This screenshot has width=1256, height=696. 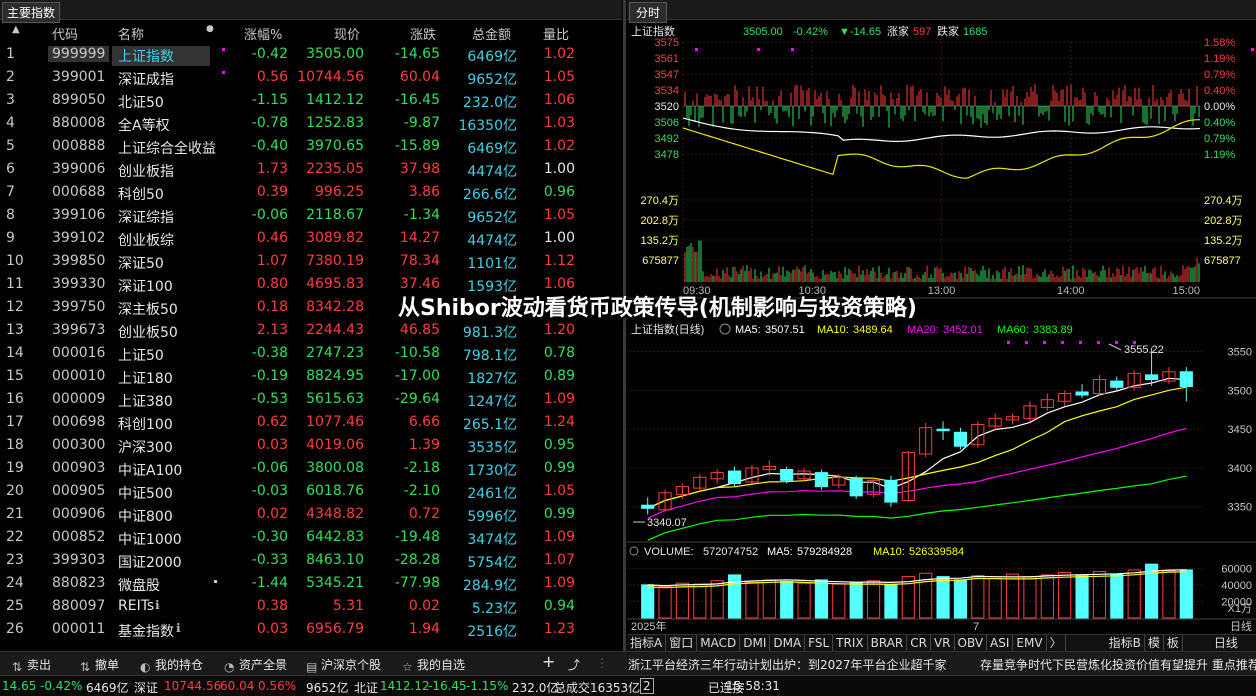 What do you see at coordinates (311, 77) in the screenshot?
I see `table-row: 2 399001 深证成指 0.56 10744.56 60.04 9652亿 1.05` at bounding box center [311, 77].